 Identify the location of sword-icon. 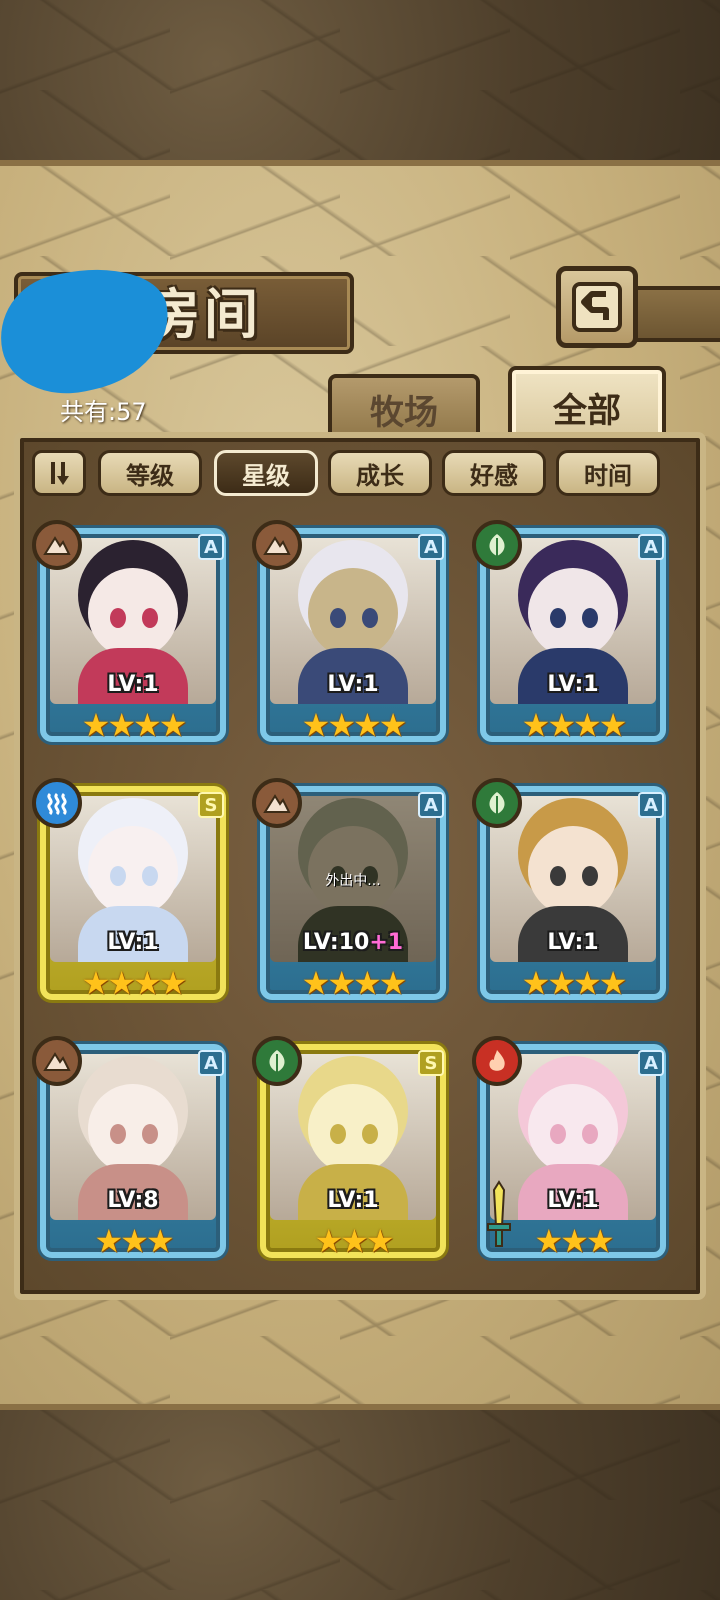
(499, 1215).